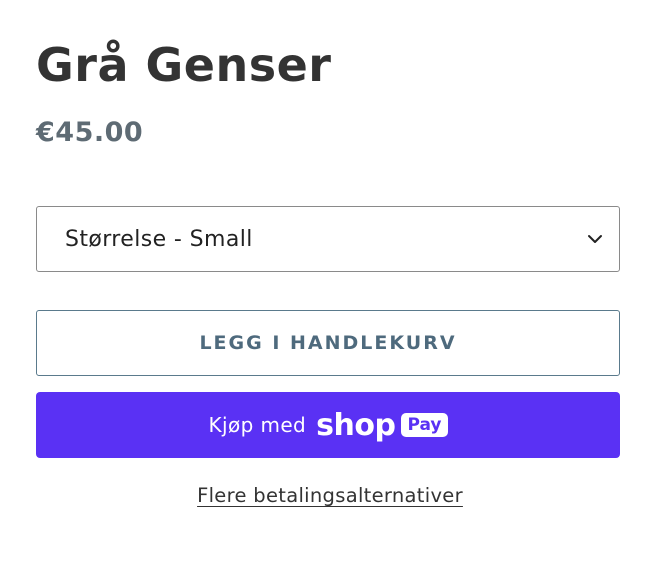 The height and width of the screenshot is (578, 660). I want to click on size-select-value: Størrelse - Small, so click(159, 239).